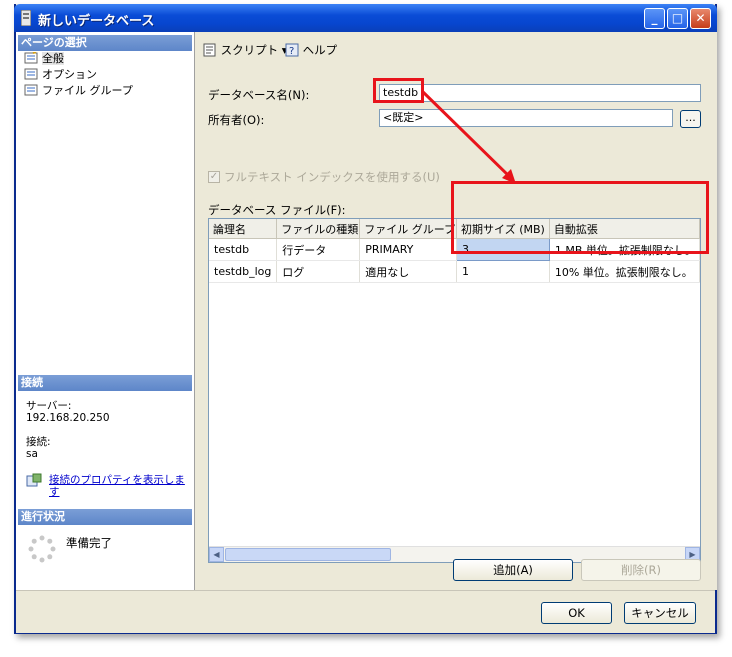  What do you see at coordinates (209, 50) in the screenshot?
I see `script-icon` at bounding box center [209, 50].